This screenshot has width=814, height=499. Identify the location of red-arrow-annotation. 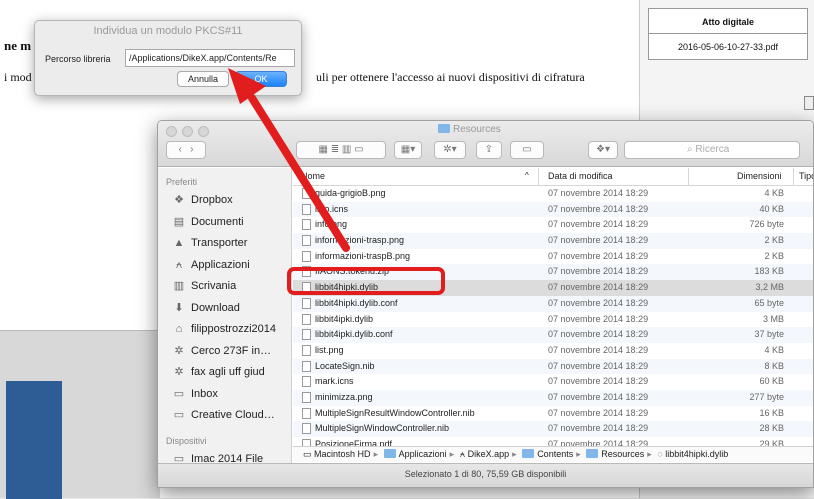
(289, 160).